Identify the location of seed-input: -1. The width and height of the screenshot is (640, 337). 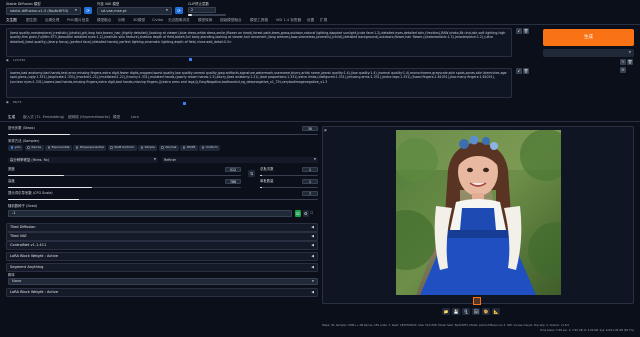
(150, 213).